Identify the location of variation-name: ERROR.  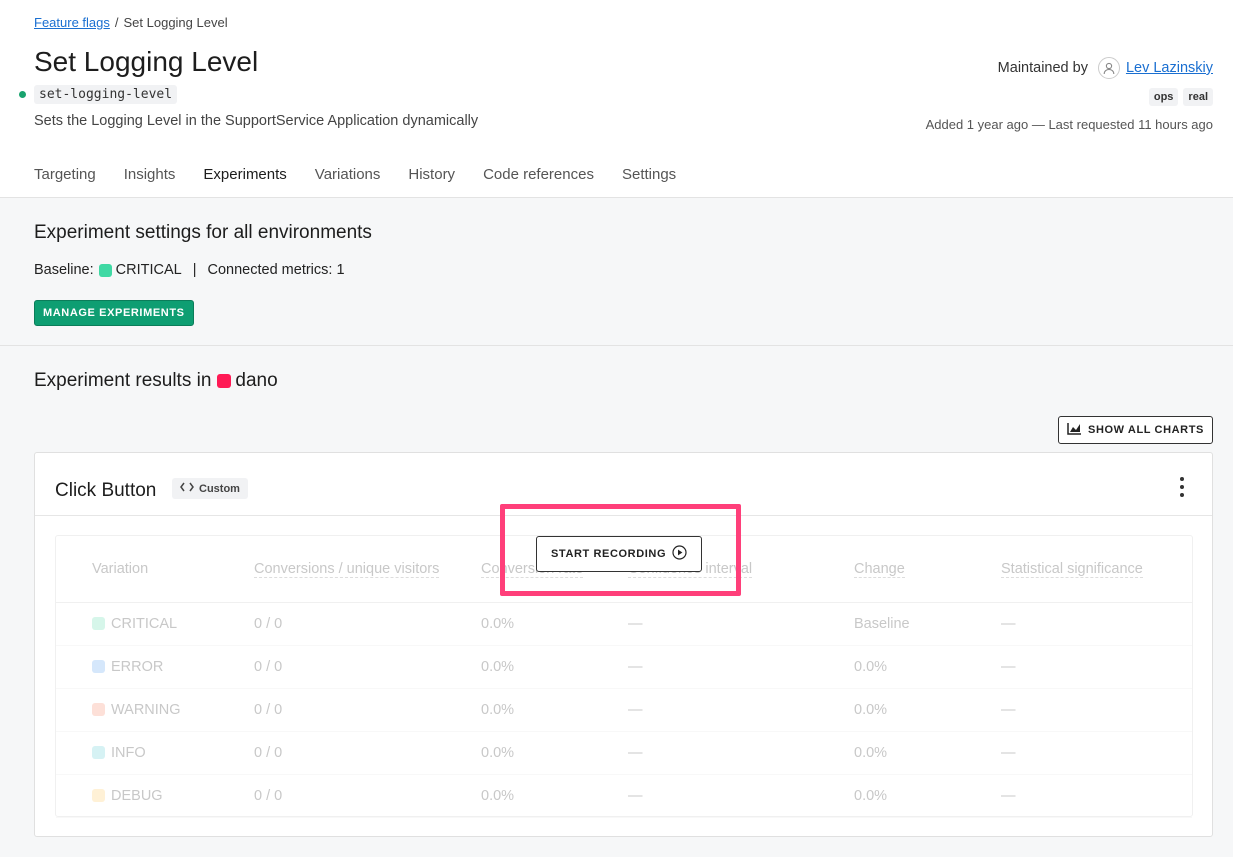
(137, 666).